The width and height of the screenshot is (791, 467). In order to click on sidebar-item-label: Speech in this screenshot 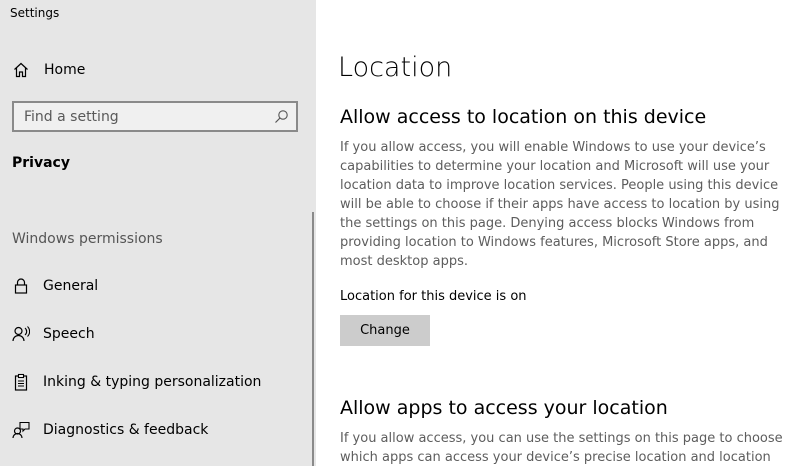, I will do `click(69, 334)`.